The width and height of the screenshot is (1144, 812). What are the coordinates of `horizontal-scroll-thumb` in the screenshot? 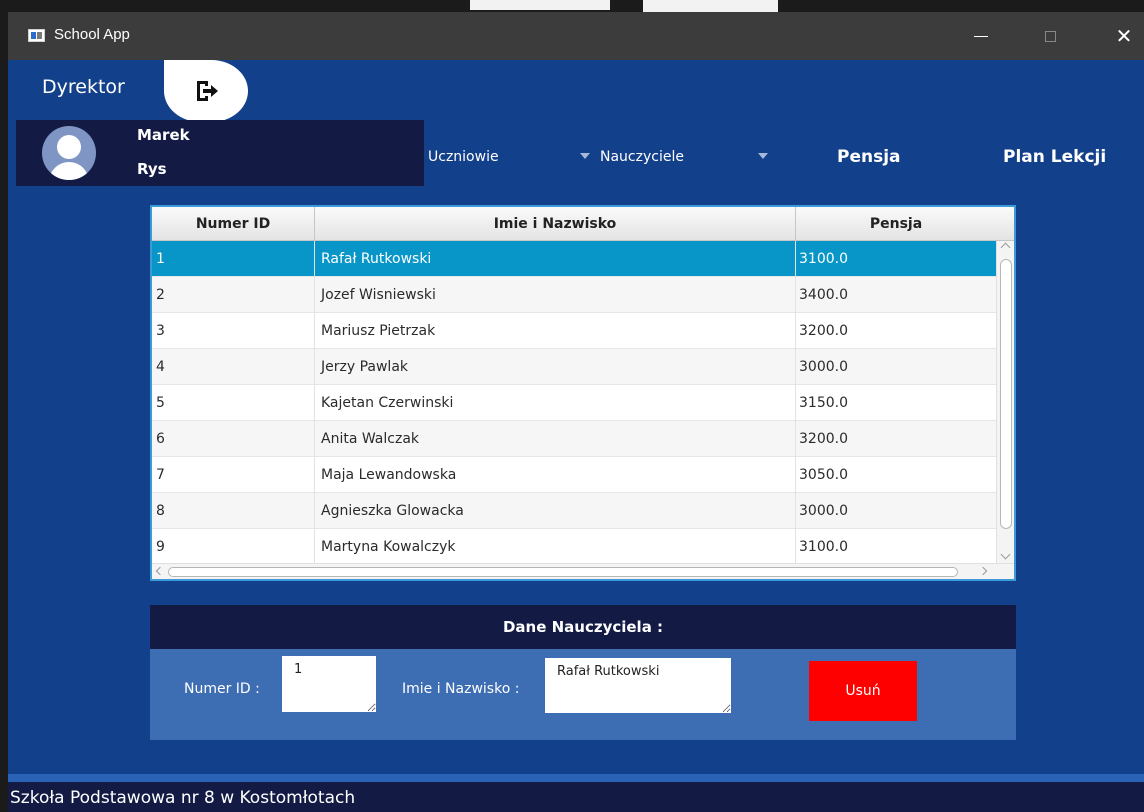 It's located at (563, 572).